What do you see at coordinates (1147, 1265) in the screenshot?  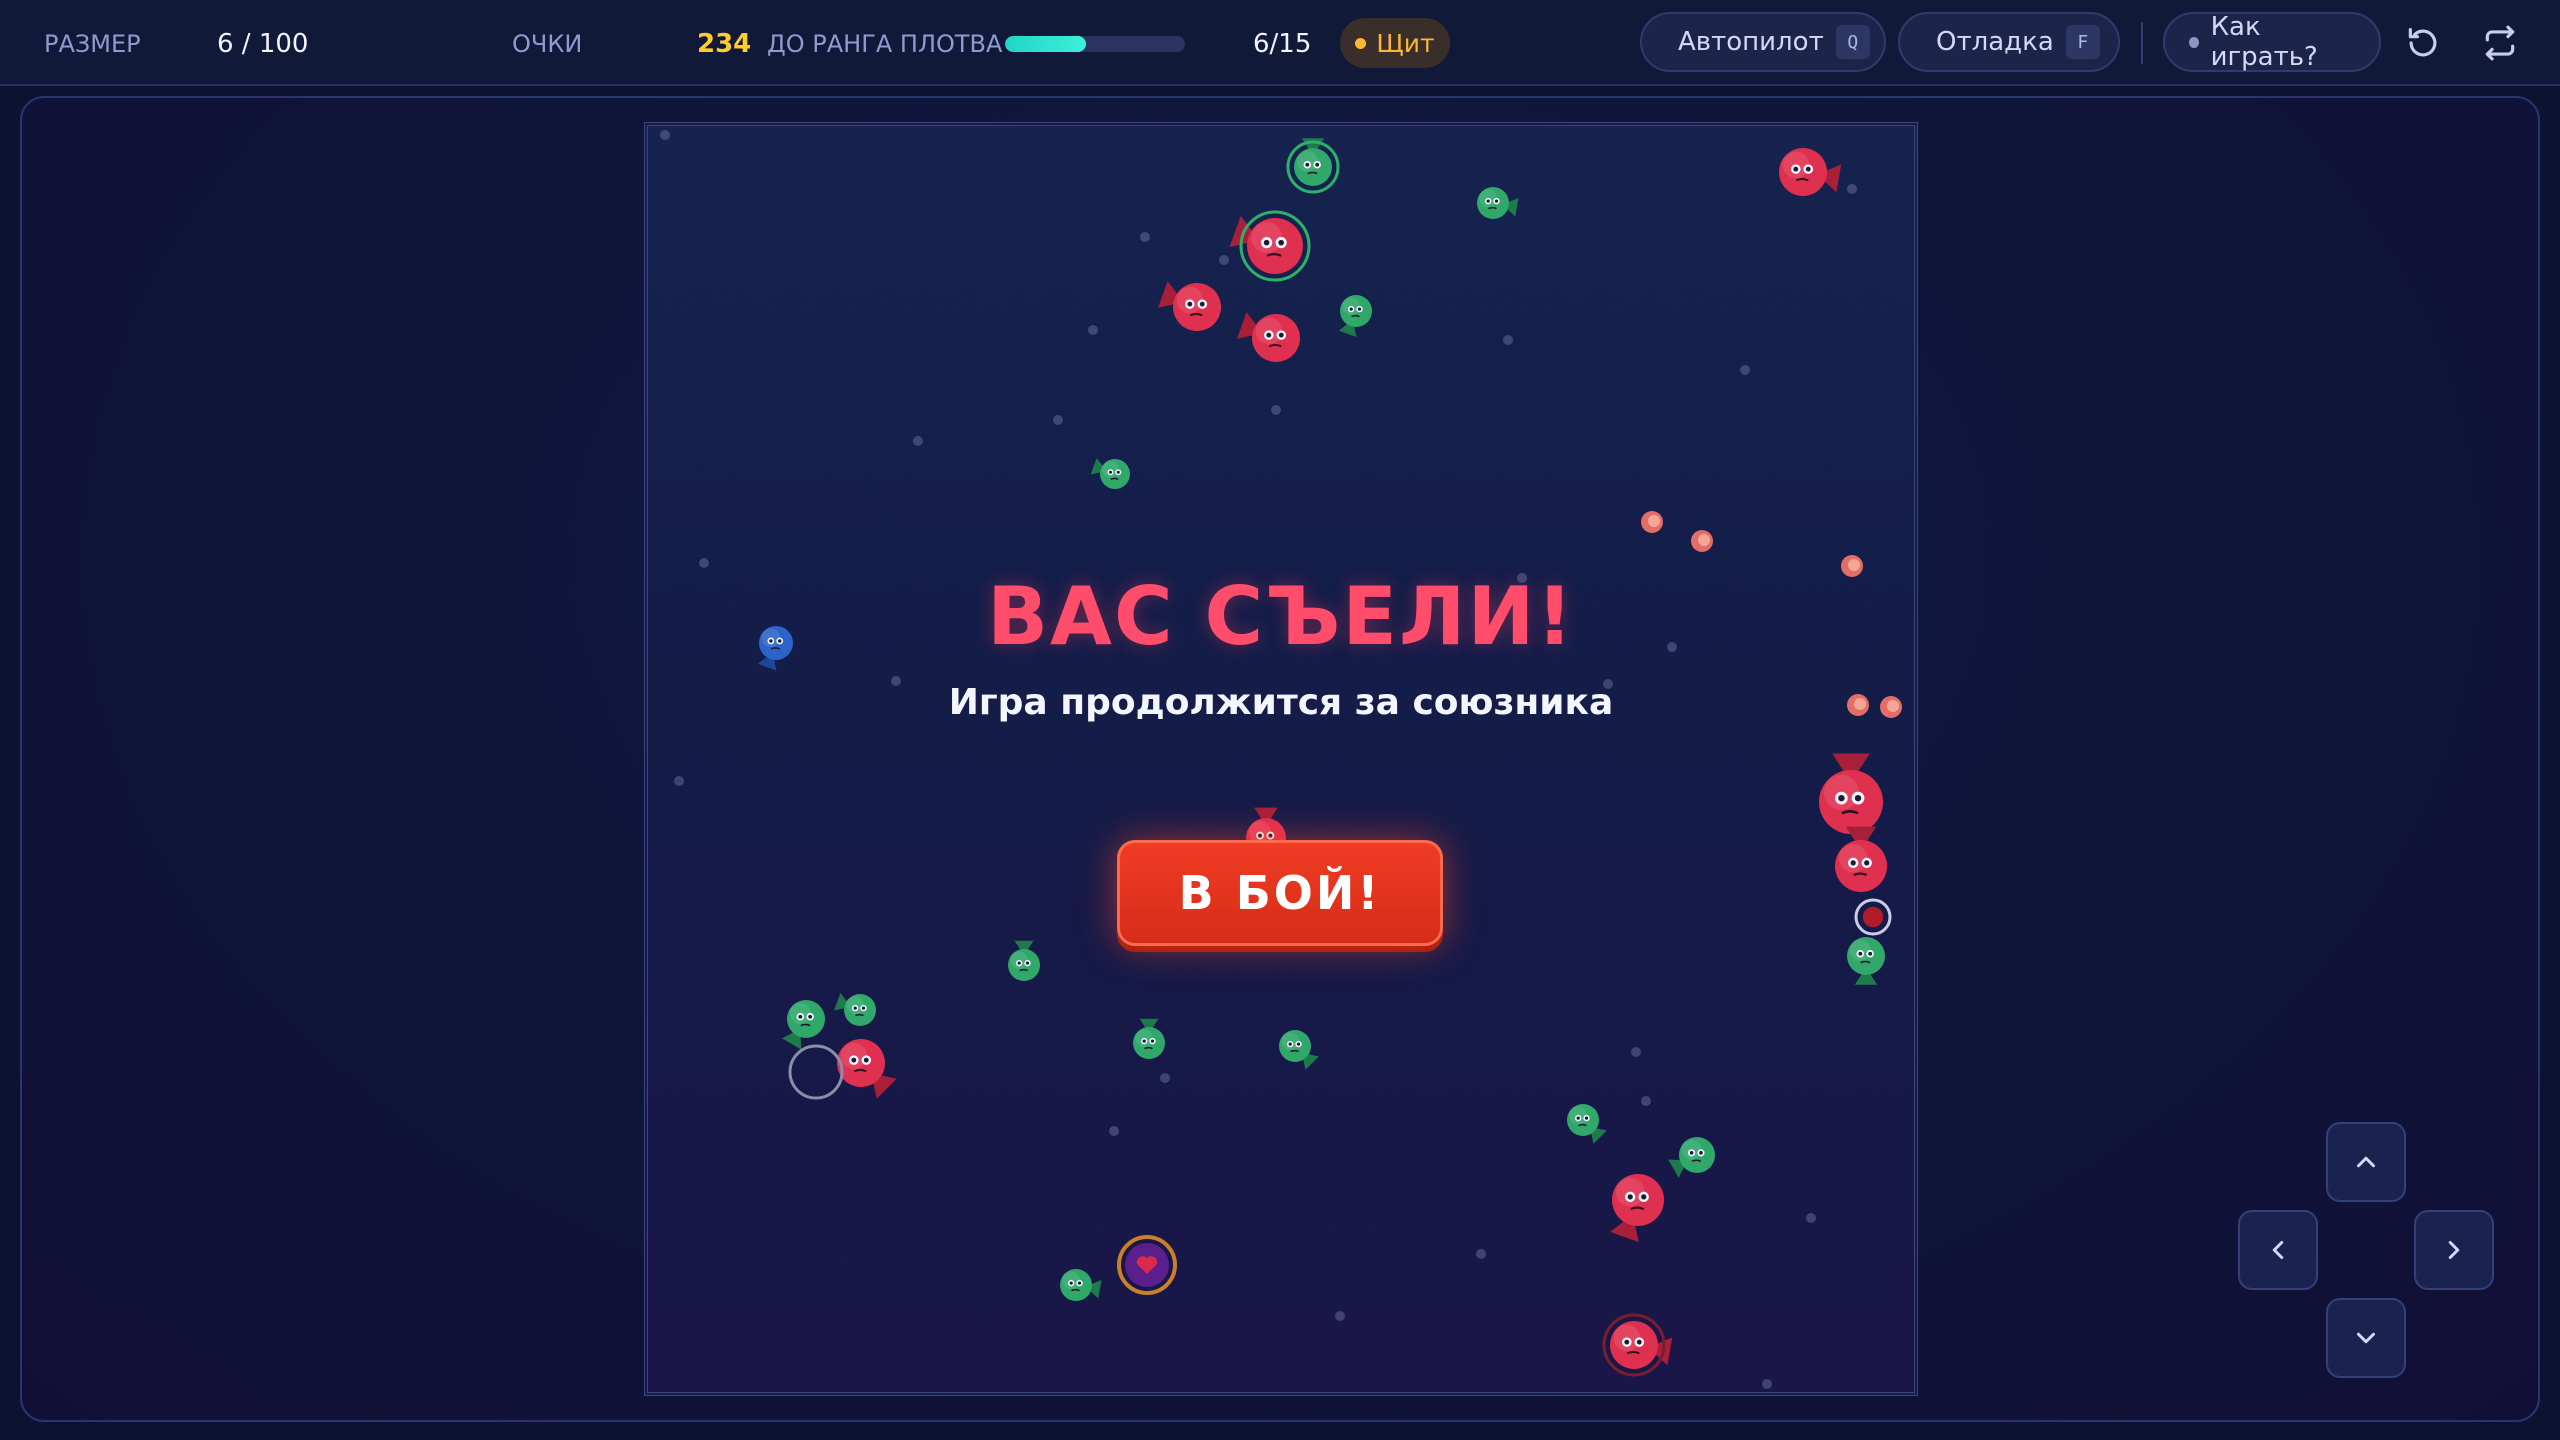 I see `heart-powerup-icon` at bounding box center [1147, 1265].